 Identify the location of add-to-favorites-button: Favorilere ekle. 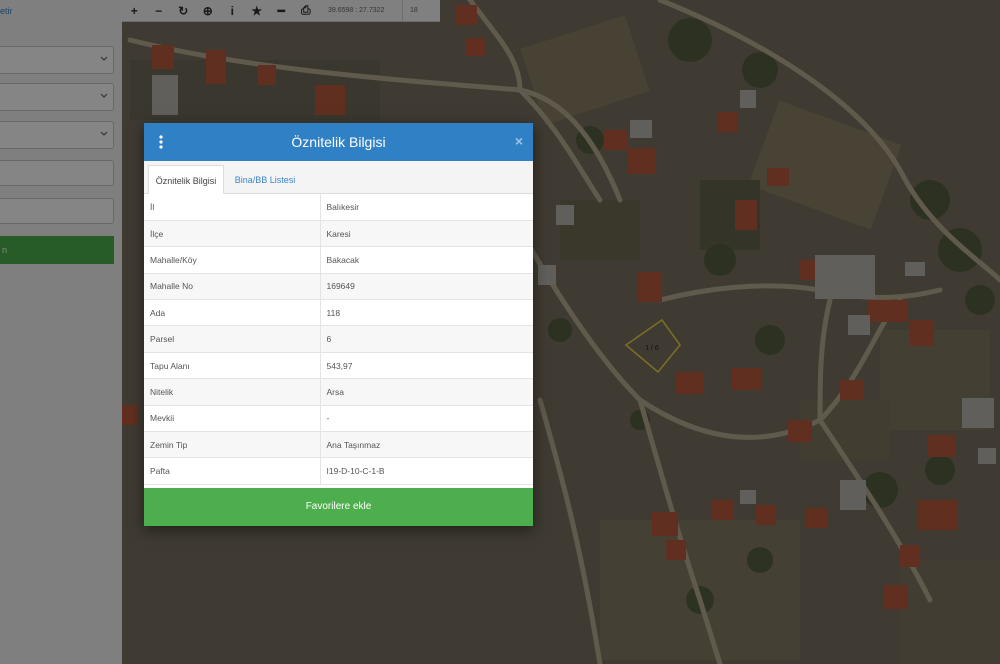
(338, 507).